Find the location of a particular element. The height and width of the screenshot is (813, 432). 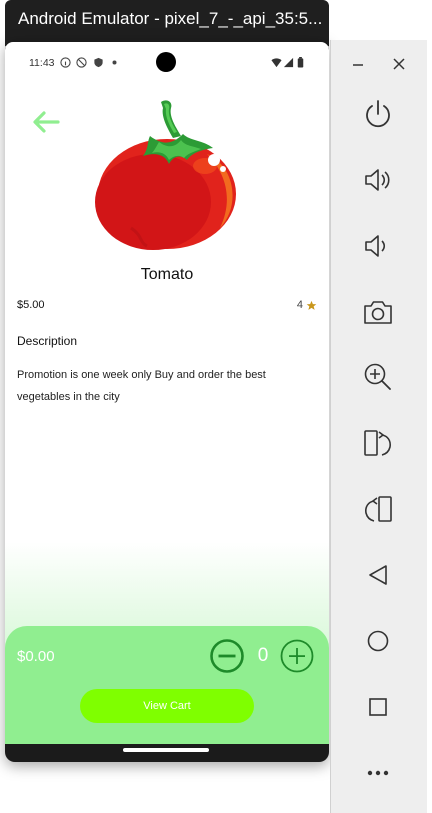

view-cart-button: View Cart is located at coordinates (167, 706).